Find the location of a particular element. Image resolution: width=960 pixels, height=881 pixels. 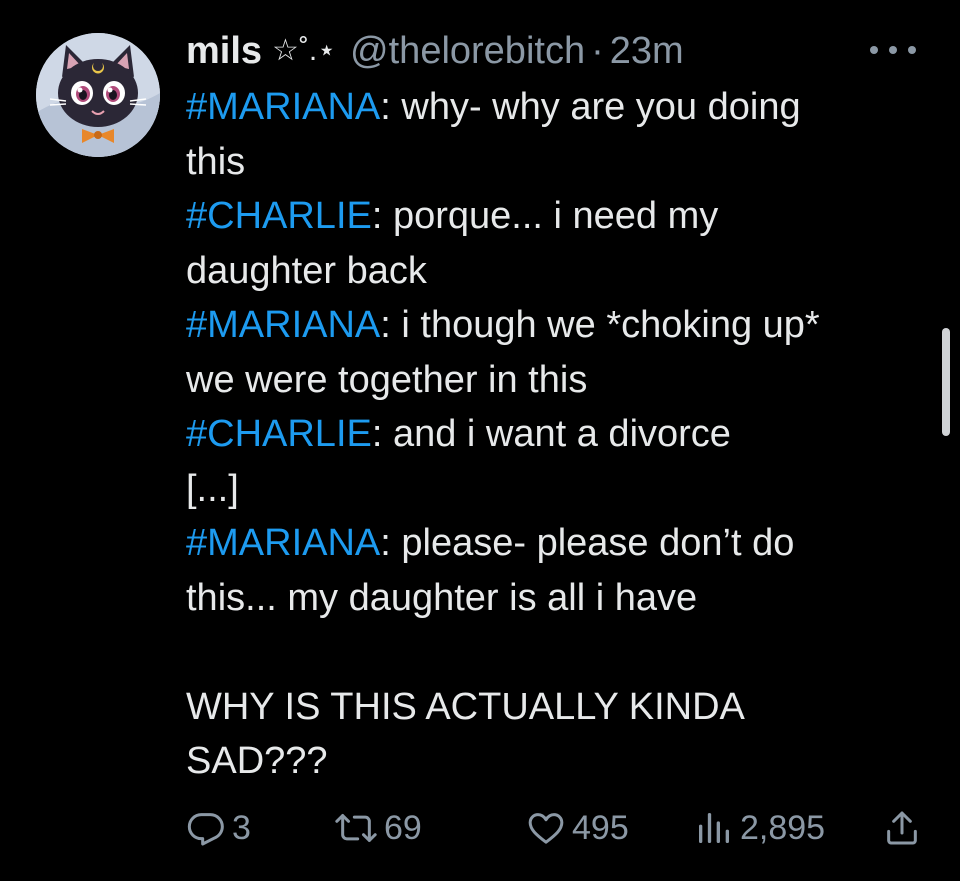

avatar-cat-image is located at coordinates (98, 95).